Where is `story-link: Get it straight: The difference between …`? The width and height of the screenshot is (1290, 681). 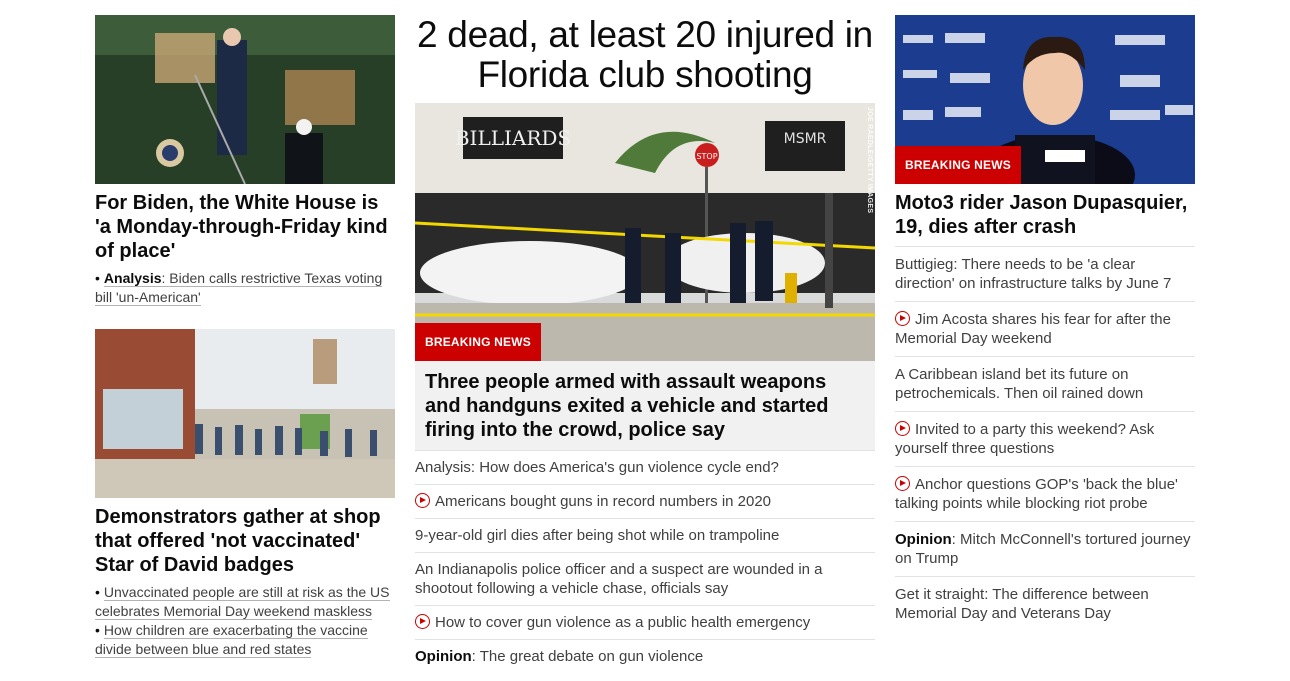
story-link: Get it straight: The difference between … is located at coordinates (1022, 604).